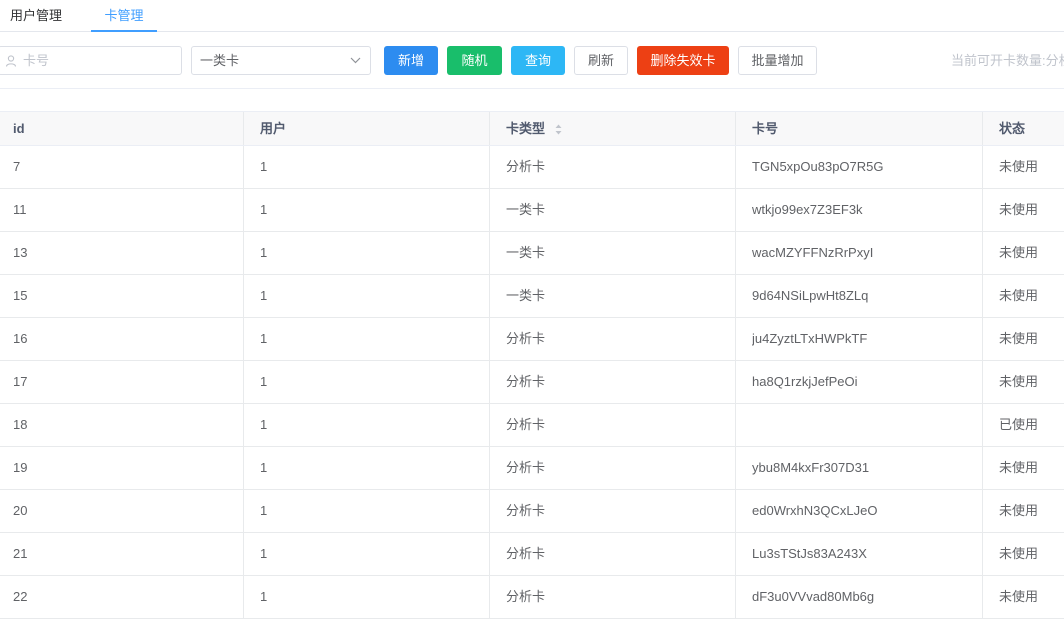 The image size is (1064, 621). What do you see at coordinates (558, 129) in the screenshot?
I see `sort-icon` at bounding box center [558, 129].